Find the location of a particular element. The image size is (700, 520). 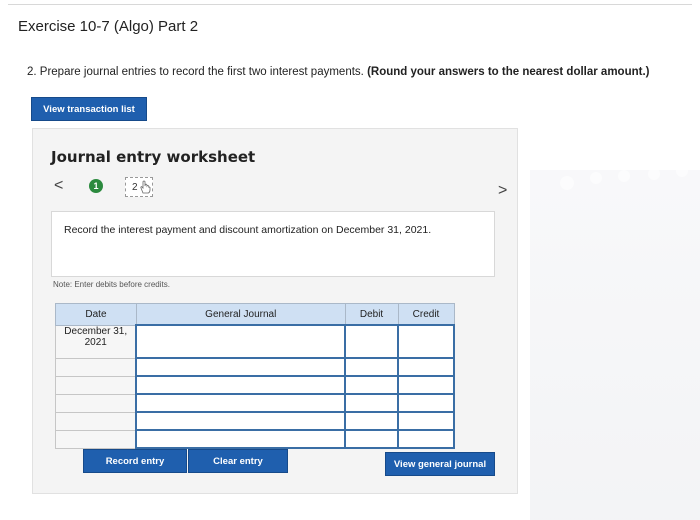

column-header-debit: Debit is located at coordinates (371, 314).